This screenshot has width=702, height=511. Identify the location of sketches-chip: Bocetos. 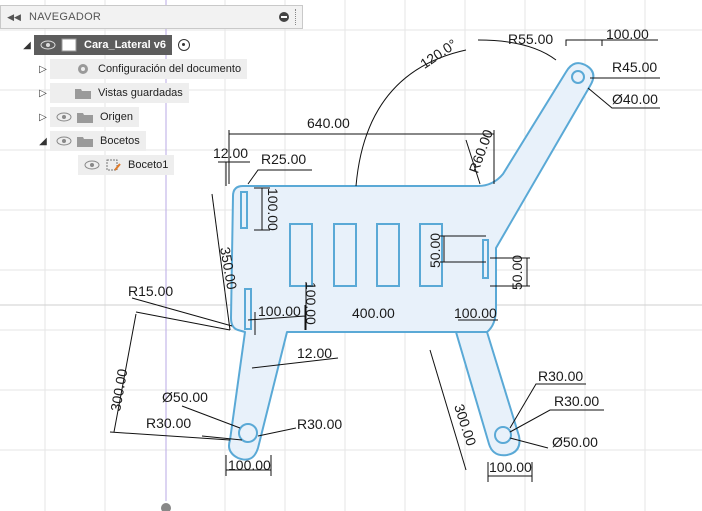
(98, 141).